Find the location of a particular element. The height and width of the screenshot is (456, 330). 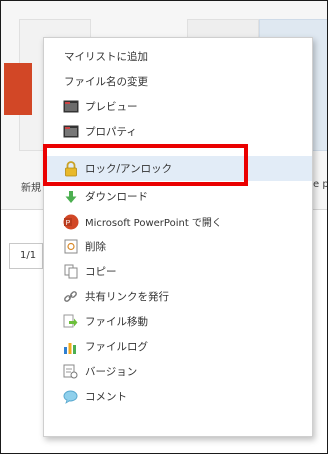

menu-item-label: バージョン is located at coordinates (111, 372).